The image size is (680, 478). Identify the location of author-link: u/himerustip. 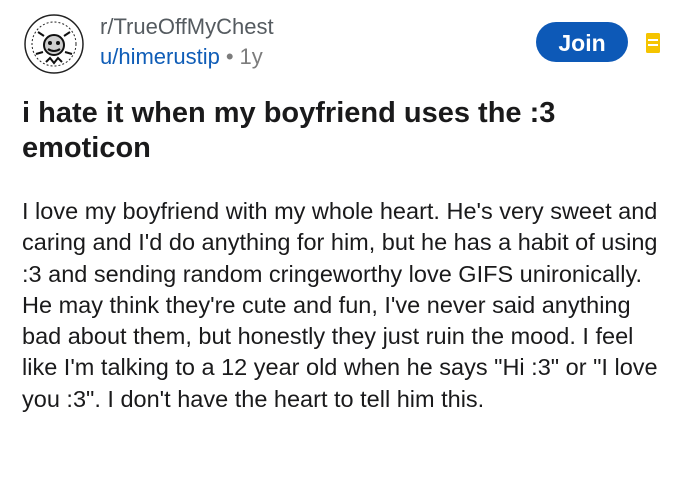
(160, 56).